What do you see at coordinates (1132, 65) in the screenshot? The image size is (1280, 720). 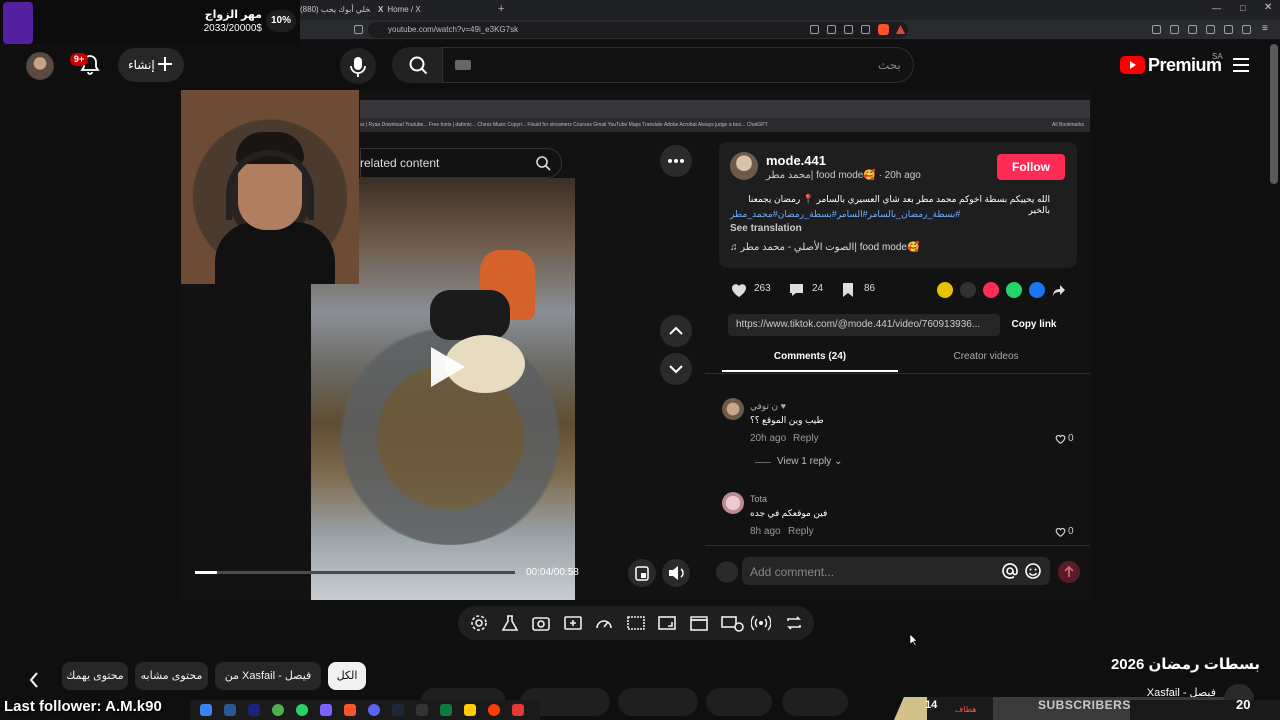 I see `youtube-logo-icon` at bounding box center [1132, 65].